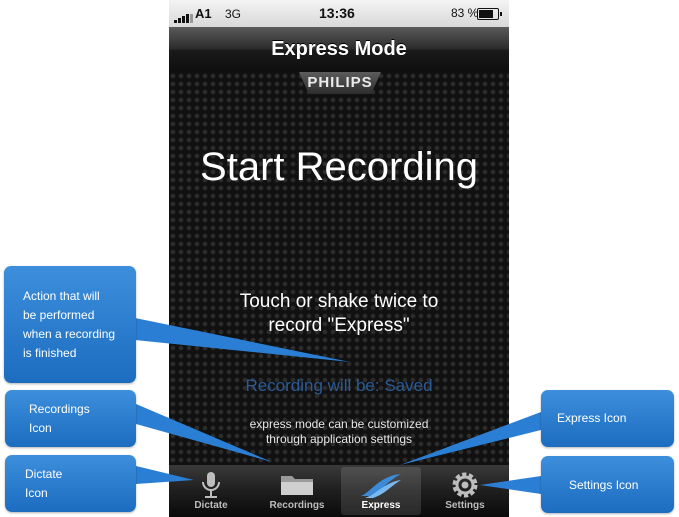 Image resolution: width=679 pixels, height=517 pixels. What do you see at coordinates (69, 334) in the screenshot?
I see `callout-text: when a recording` at bounding box center [69, 334].